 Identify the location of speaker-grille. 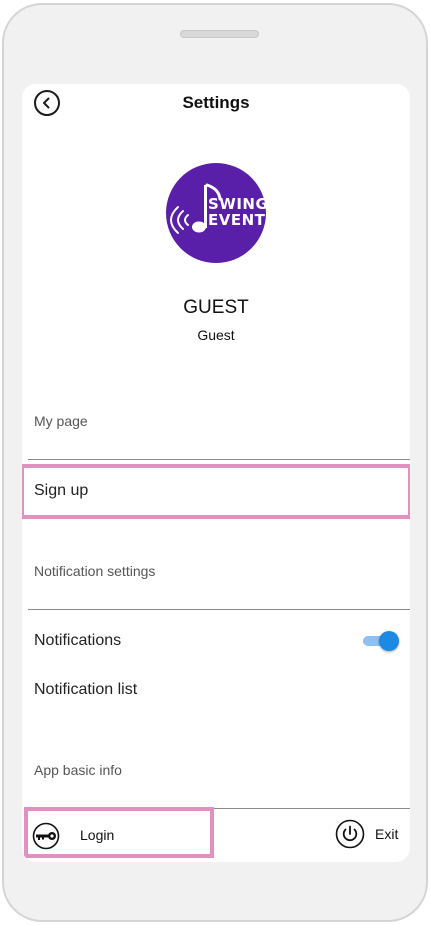
(219, 34).